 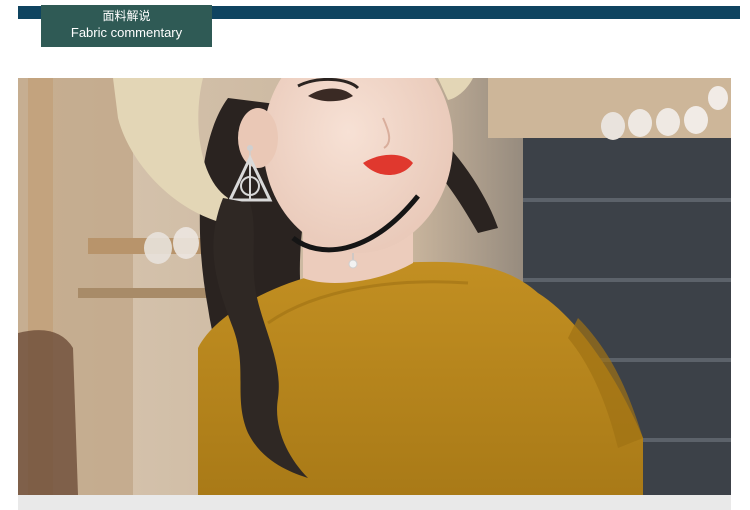 I want to click on bottom-divider, so click(x=374, y=502).